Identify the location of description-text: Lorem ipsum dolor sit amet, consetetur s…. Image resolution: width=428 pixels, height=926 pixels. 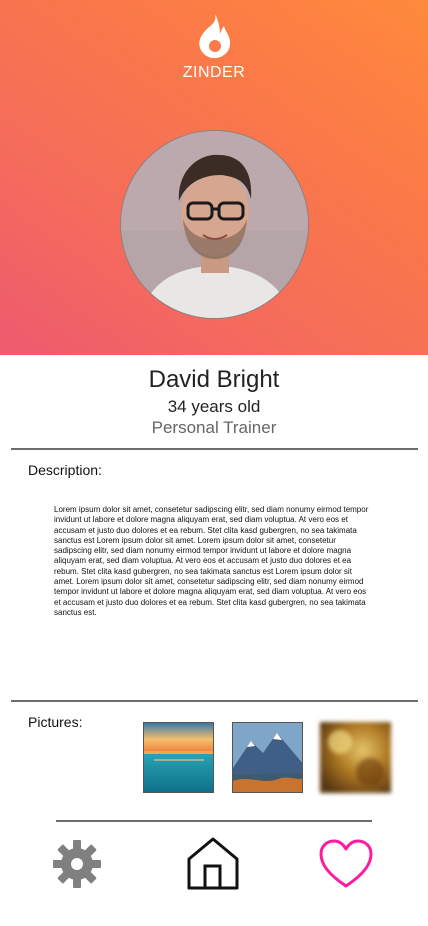
(211, 561).